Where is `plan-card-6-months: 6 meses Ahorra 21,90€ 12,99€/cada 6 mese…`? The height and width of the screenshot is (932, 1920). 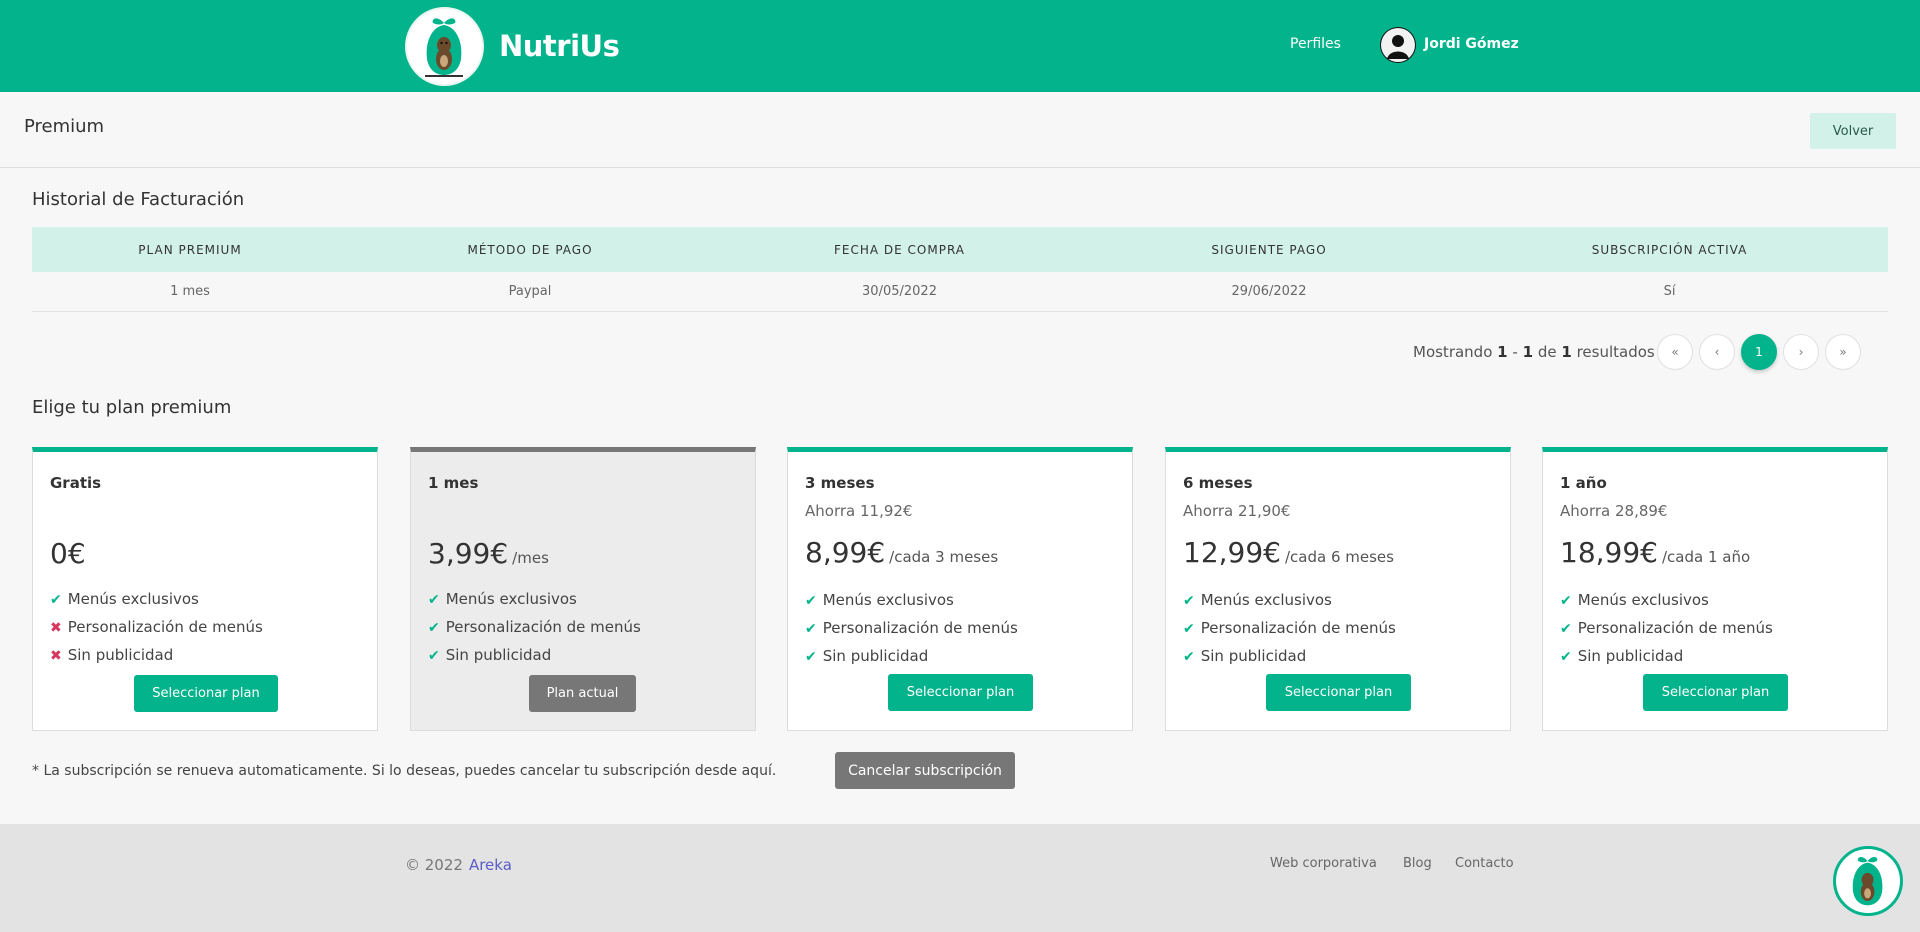 plan-card-6-months: 6 meses Ahorra 21,90€ 12,99€/cada 6 mese… is located at coordinates (1338, 589).